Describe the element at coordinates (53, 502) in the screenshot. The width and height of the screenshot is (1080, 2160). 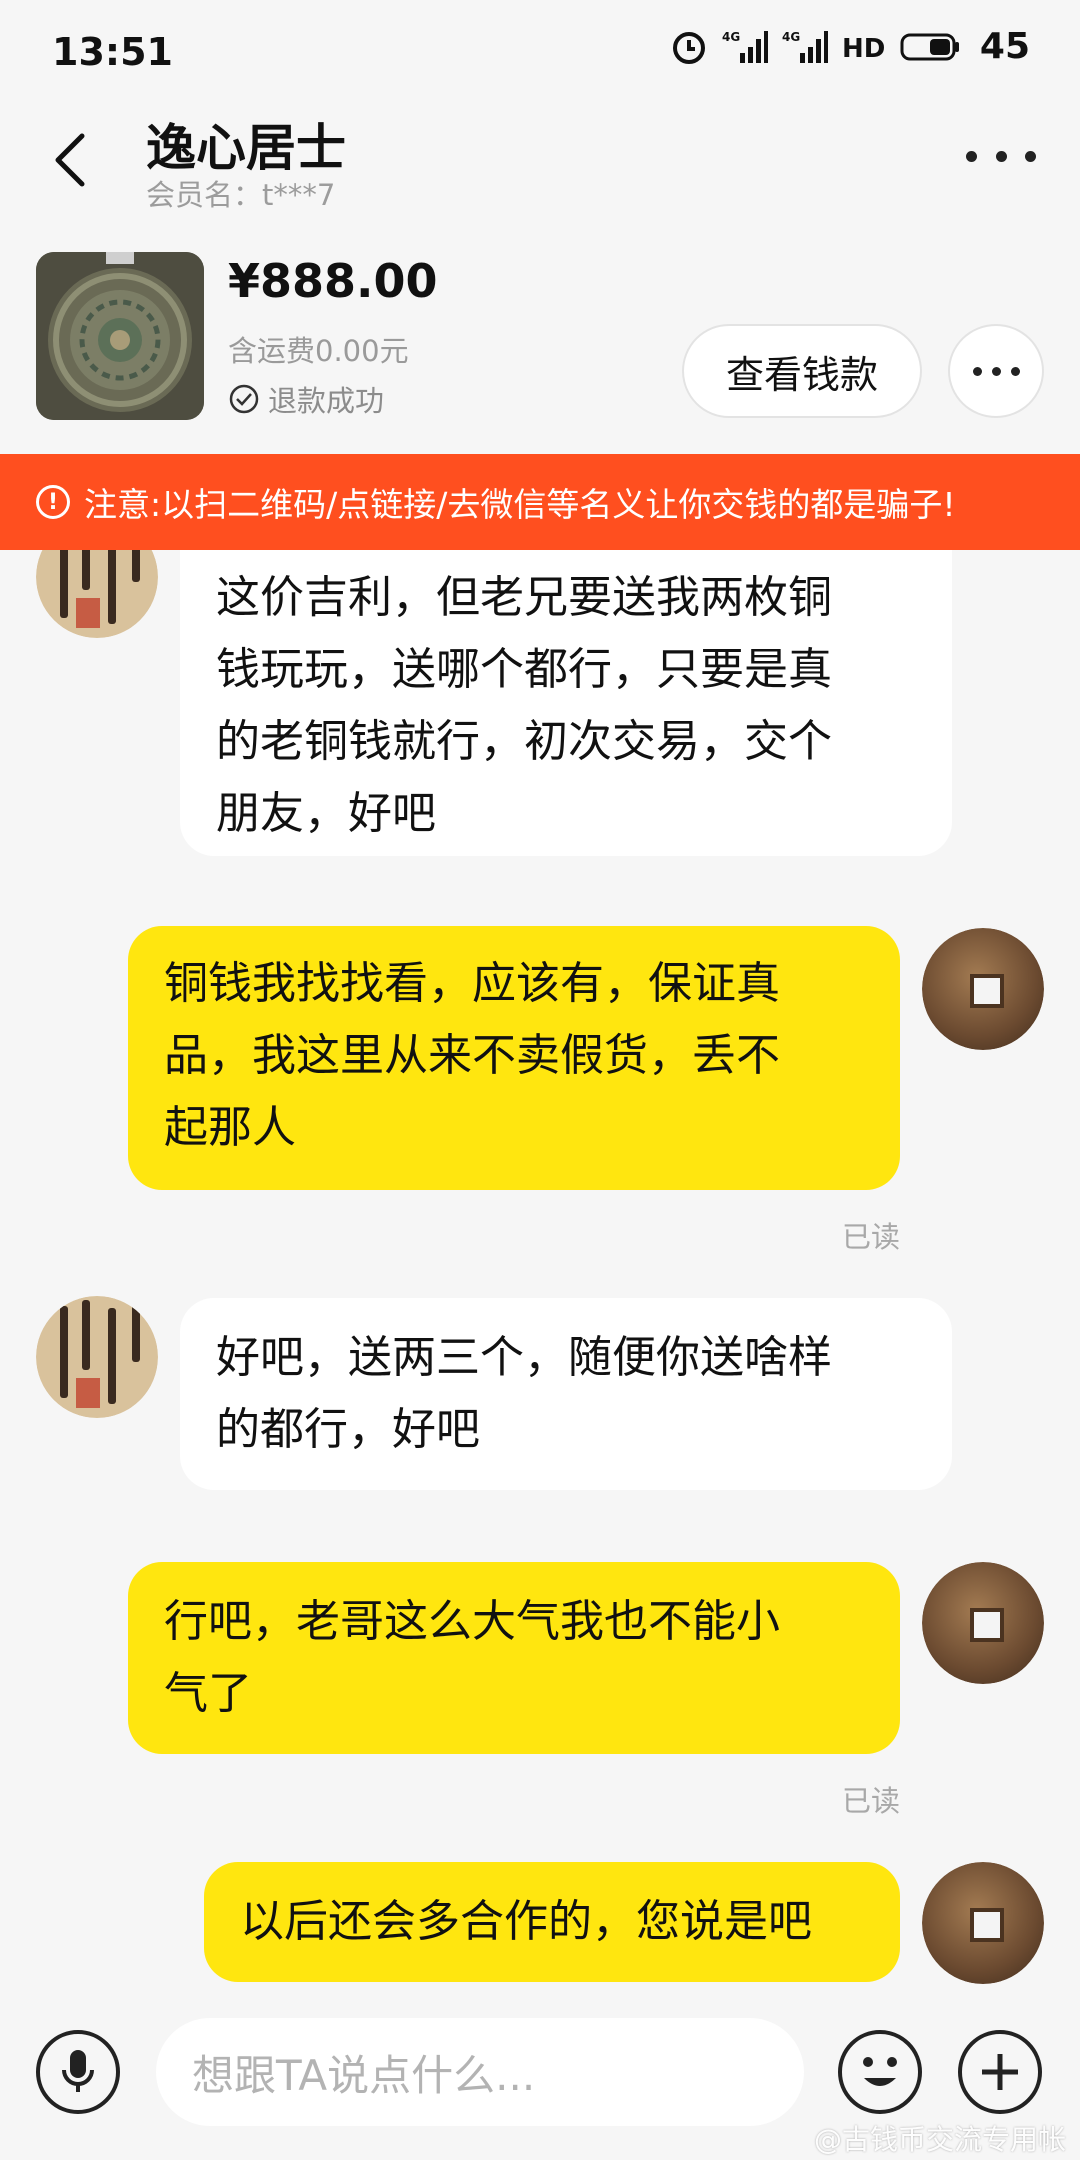
I see `exclamation-circle-icon: !` at that location.